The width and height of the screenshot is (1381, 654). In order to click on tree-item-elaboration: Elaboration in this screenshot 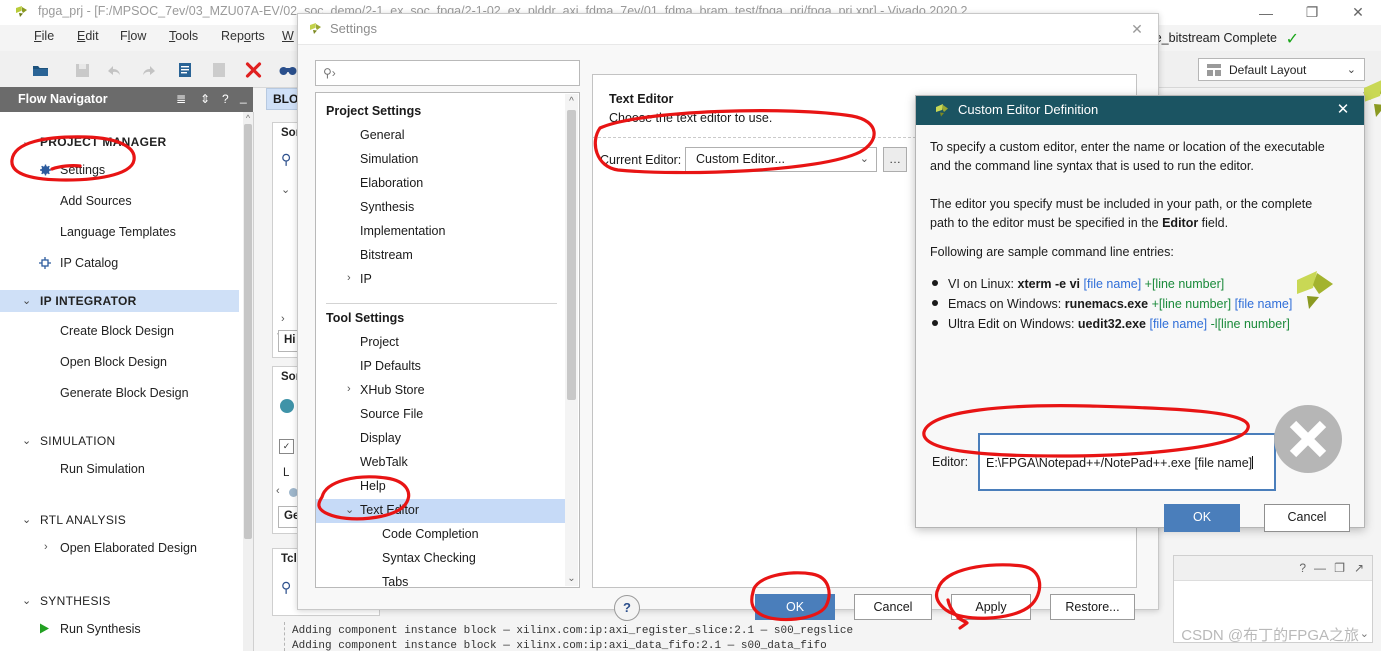, I will do `click(441, 184)`.